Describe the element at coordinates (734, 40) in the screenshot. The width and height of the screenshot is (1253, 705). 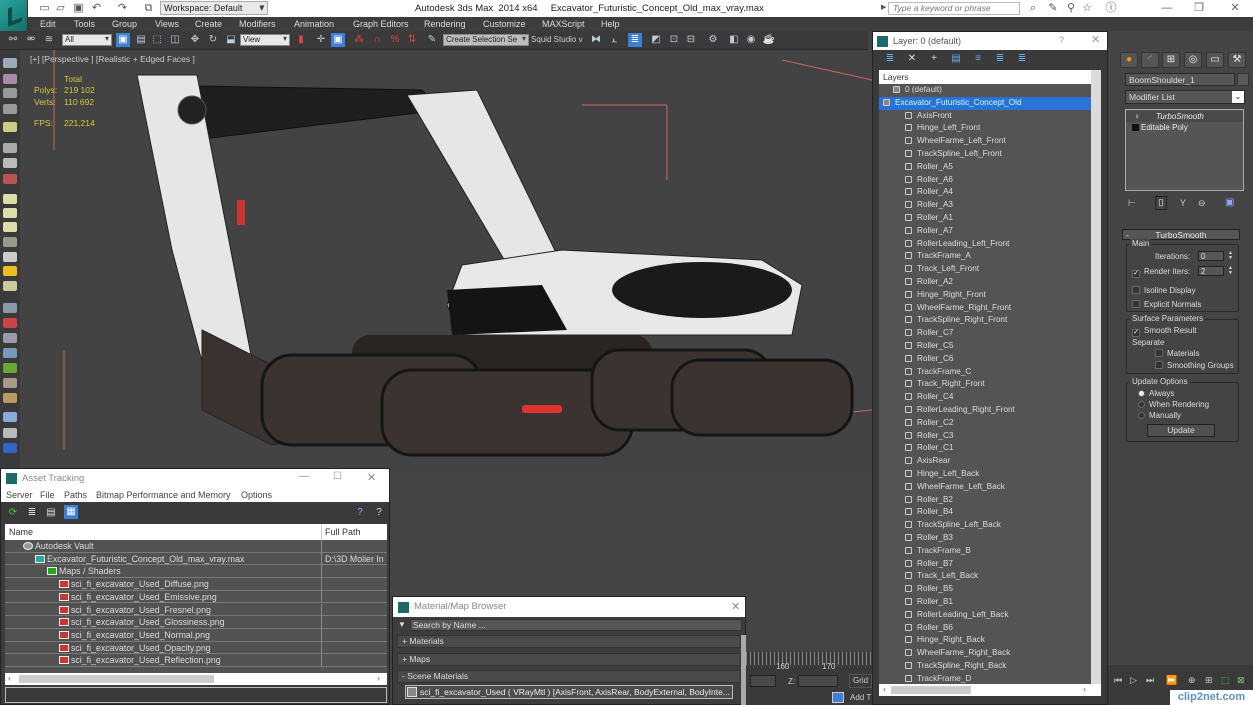
I see `render-setup-icon: ◧` at that location.